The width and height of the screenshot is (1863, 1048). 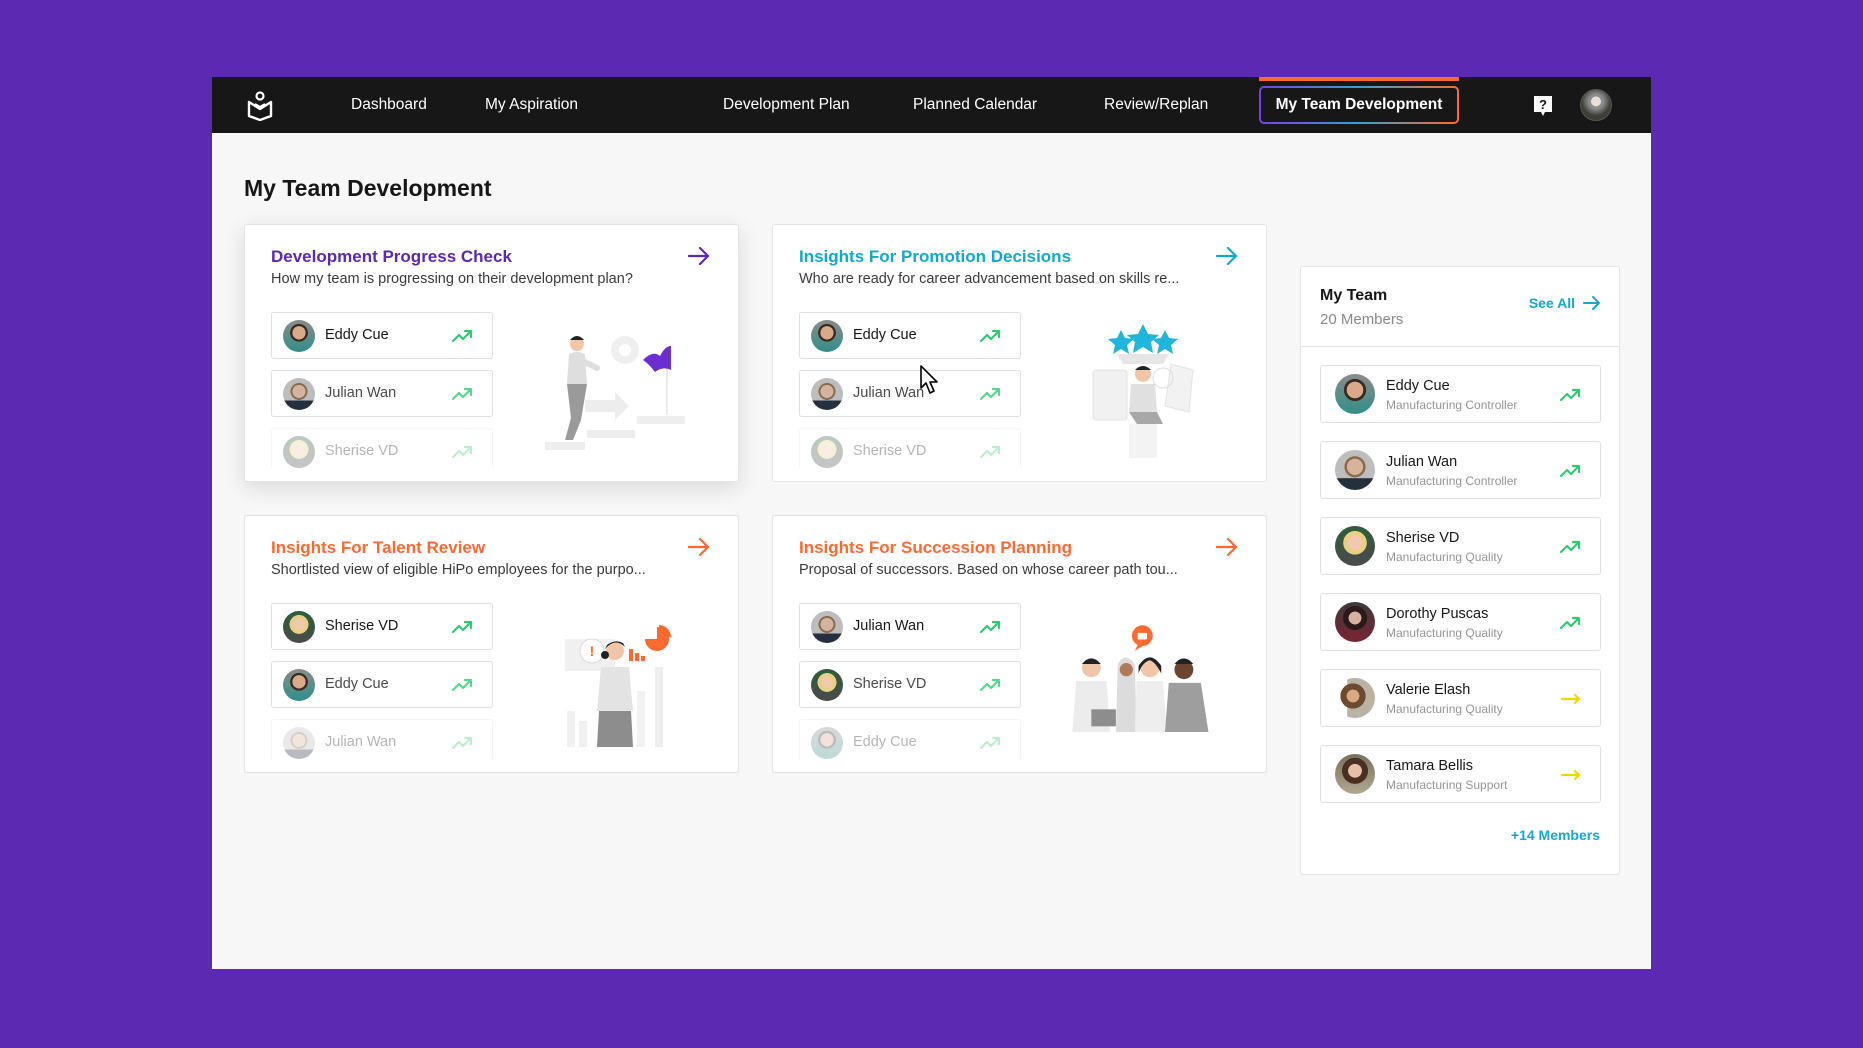 I want to click on nav-my-team-development: My Team Development, so click(x=1359, y=105).